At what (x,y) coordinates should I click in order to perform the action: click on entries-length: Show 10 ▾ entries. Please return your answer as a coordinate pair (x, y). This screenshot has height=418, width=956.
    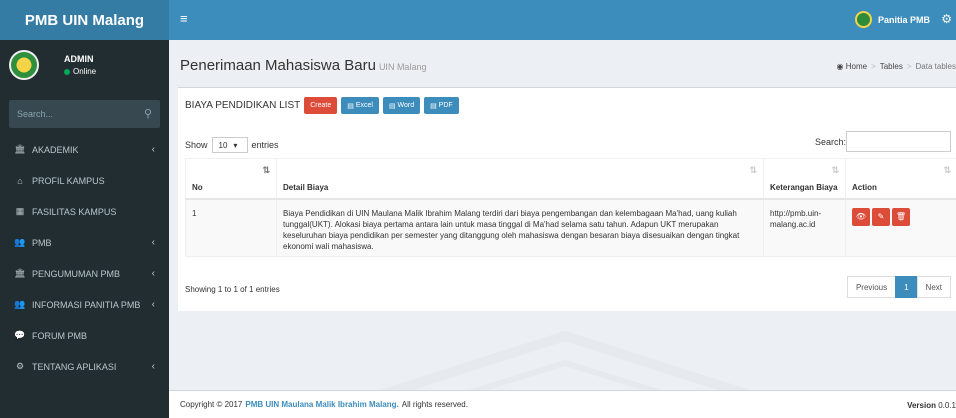
    Looking at the image, I should click on (232, 145).